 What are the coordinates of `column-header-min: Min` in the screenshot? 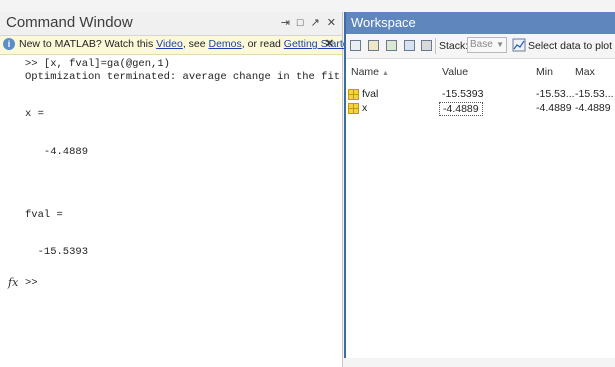 It's located at (544, 72).